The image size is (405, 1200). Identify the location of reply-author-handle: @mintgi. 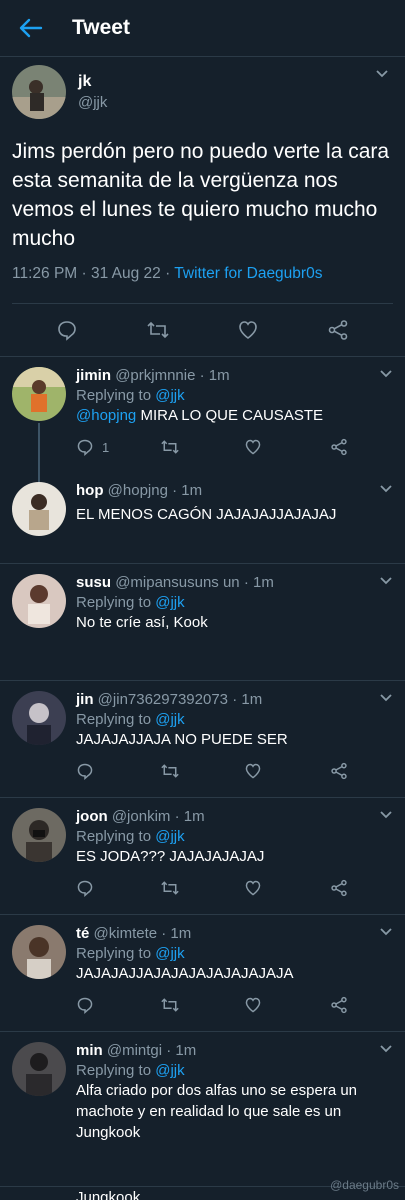
(134, 1050).